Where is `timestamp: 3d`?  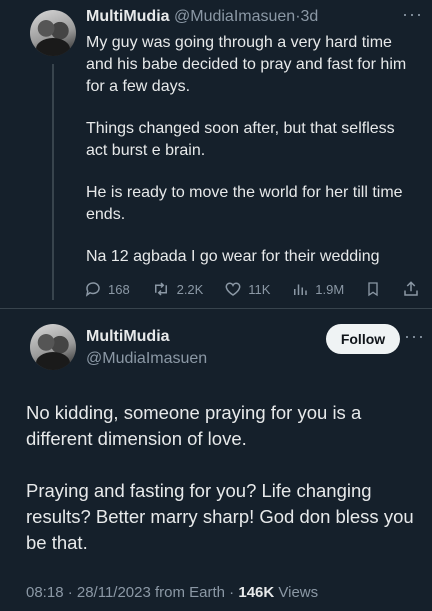 timestamp: 3d is located at coordinates (310, 16).